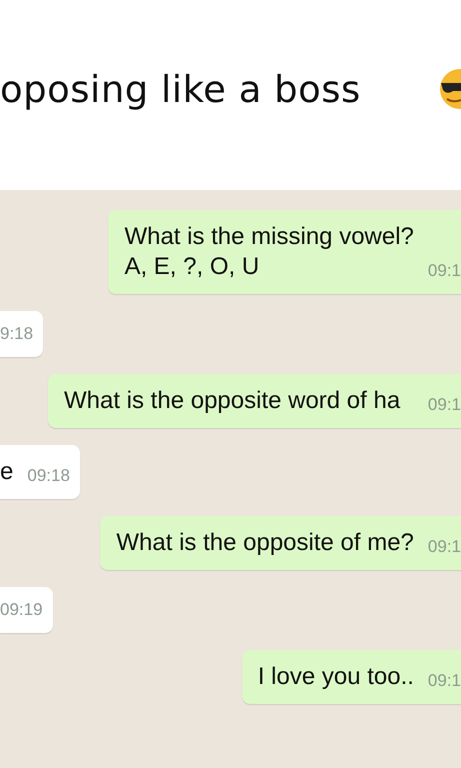 This screenshot has width=461, height=768. What do you see at coordinates (17, 334) in the screenshot?
I see `message-time: 9:18` at bounding box center [17, 334].